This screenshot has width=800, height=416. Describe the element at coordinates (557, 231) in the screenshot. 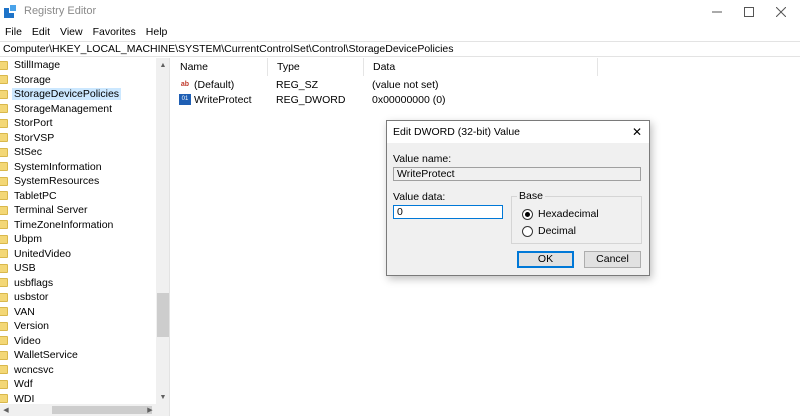

I see `decimal-label: Decimal` at that location.